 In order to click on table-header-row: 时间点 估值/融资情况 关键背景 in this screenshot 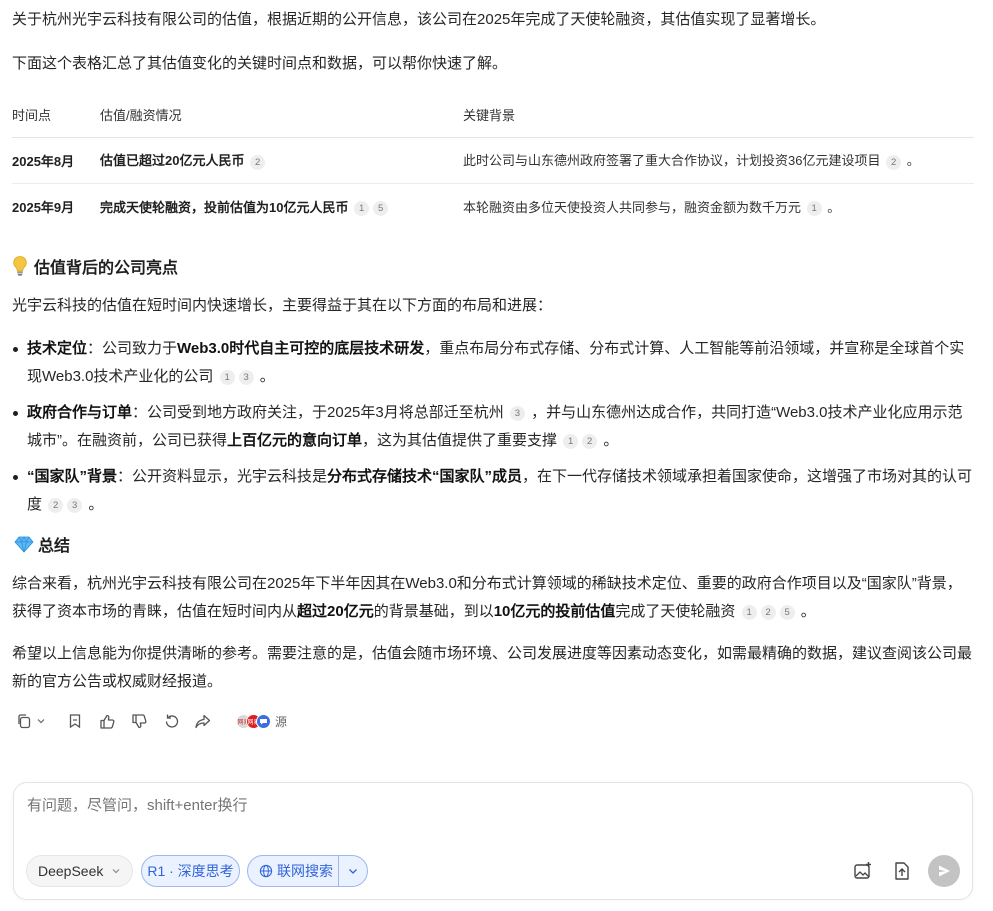, I will do `click(493, 115)`.